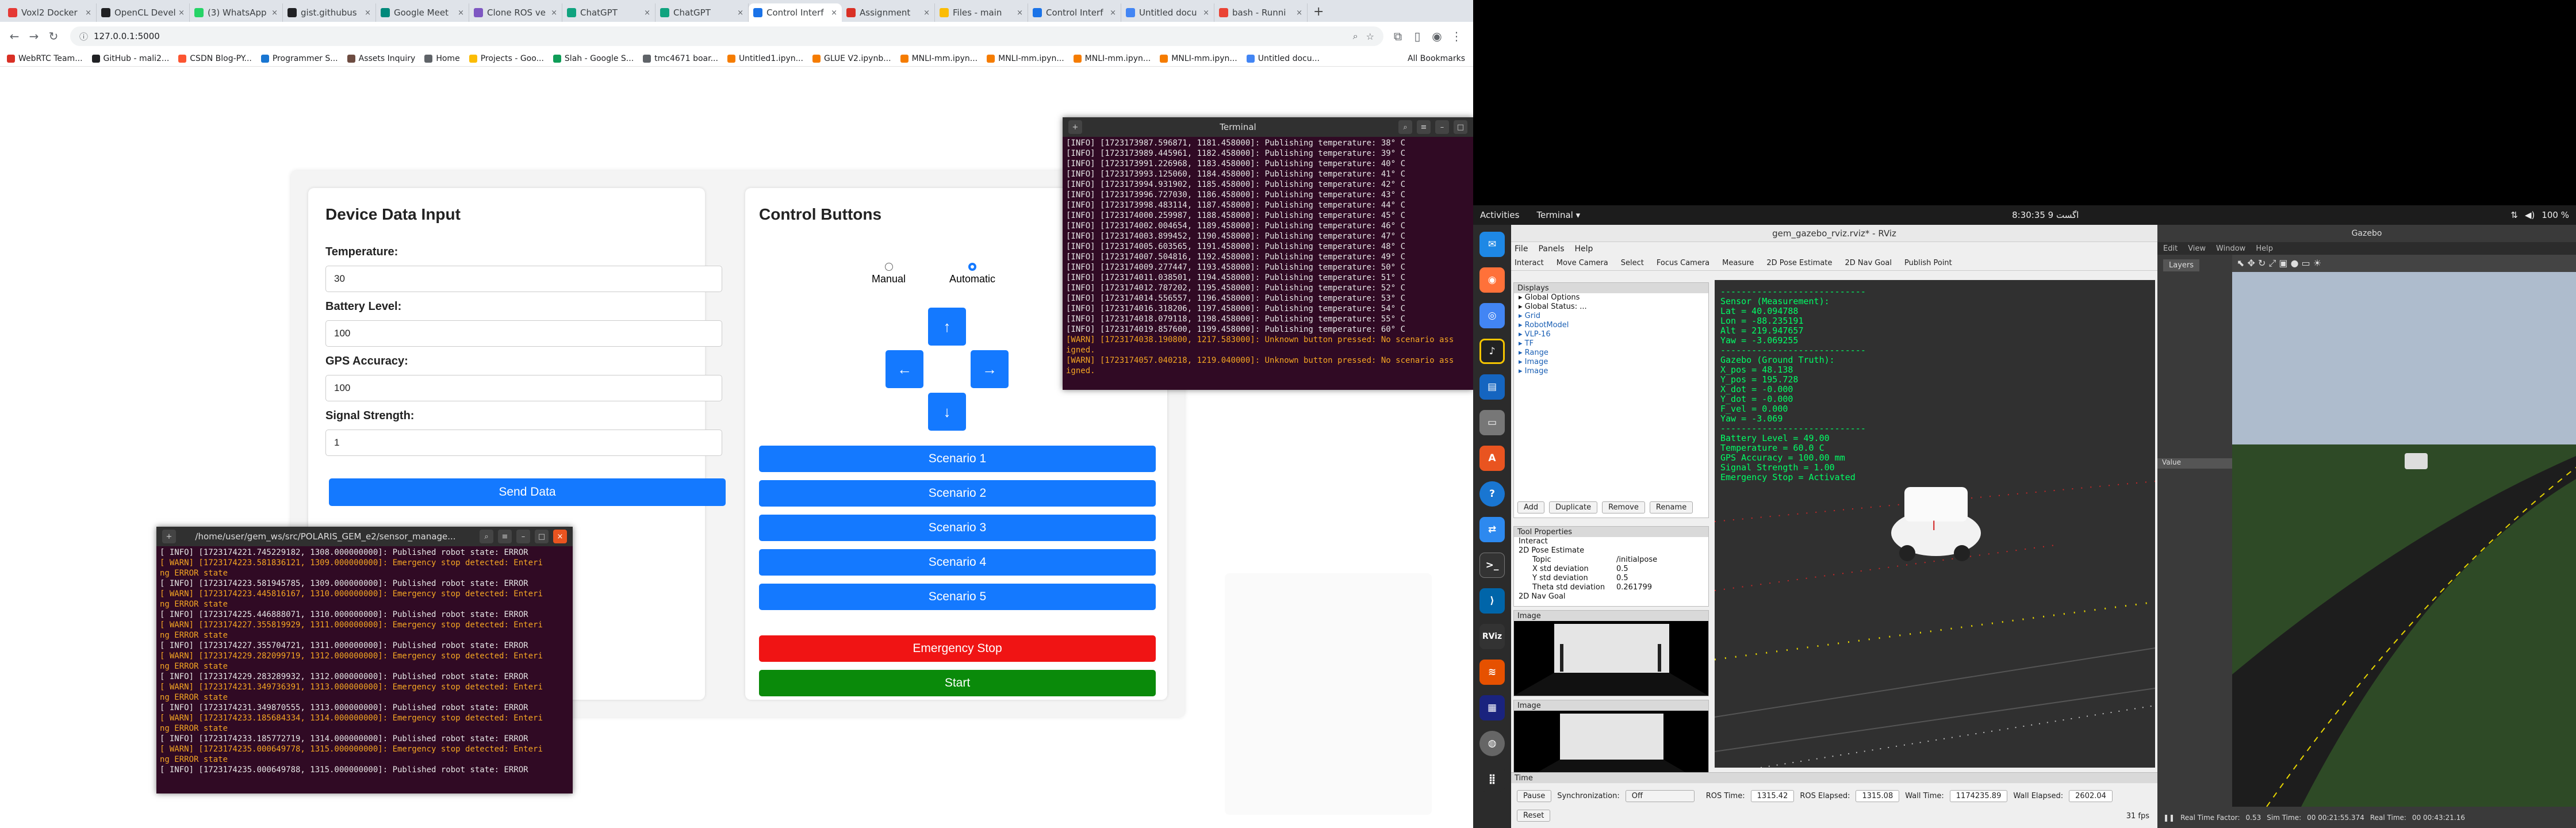 This screenshot has width=2576, height=828. Describe the element at coordinates (1074, 12) in the screenshot. I see `tab-11: Control Interf ×` at that location.